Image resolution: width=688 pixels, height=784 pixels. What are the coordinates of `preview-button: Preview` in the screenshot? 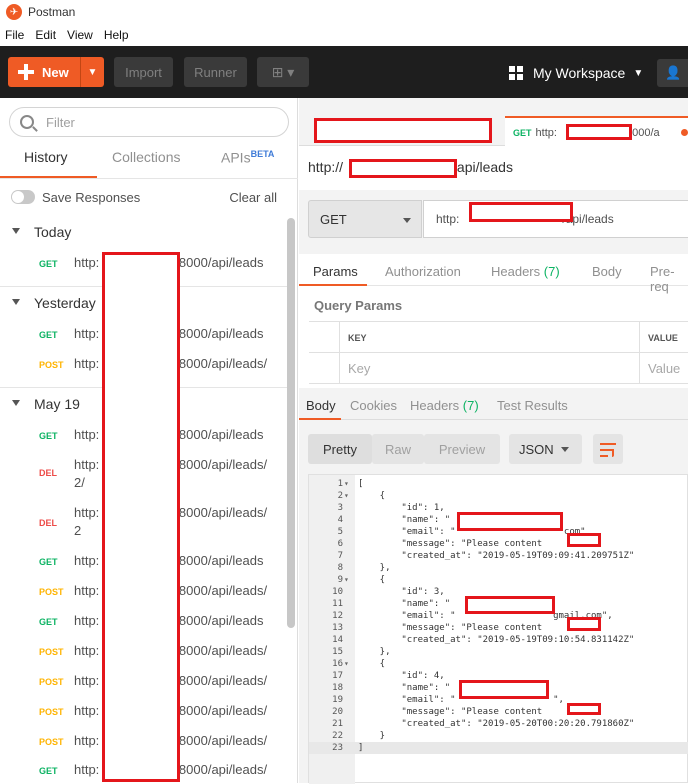 It's located at (462, 449).